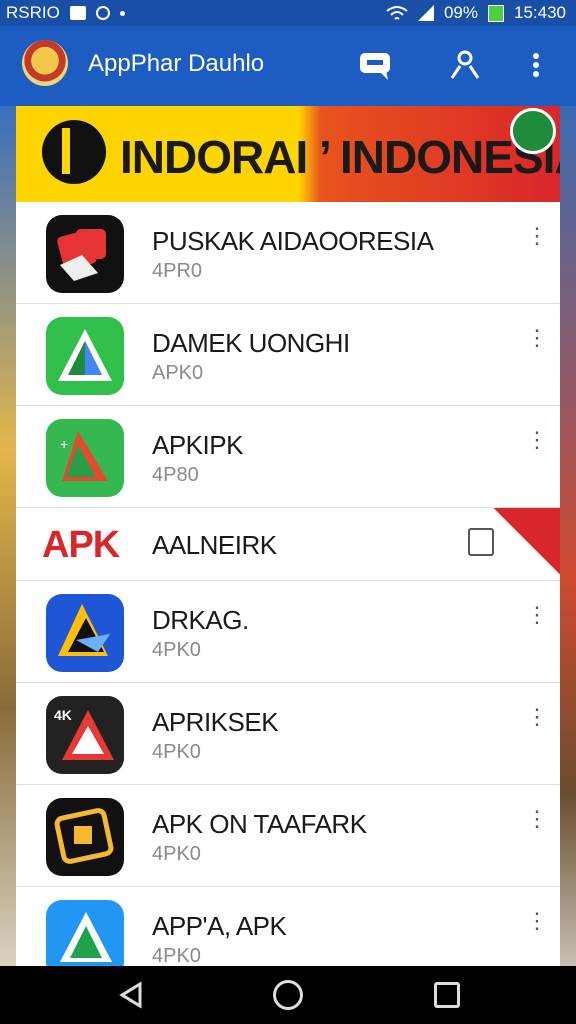  What do you see at coordinates (177, 271) in the screenshot?
I see `app-subtitle: 4PR0` at bounding box center [177, 271].